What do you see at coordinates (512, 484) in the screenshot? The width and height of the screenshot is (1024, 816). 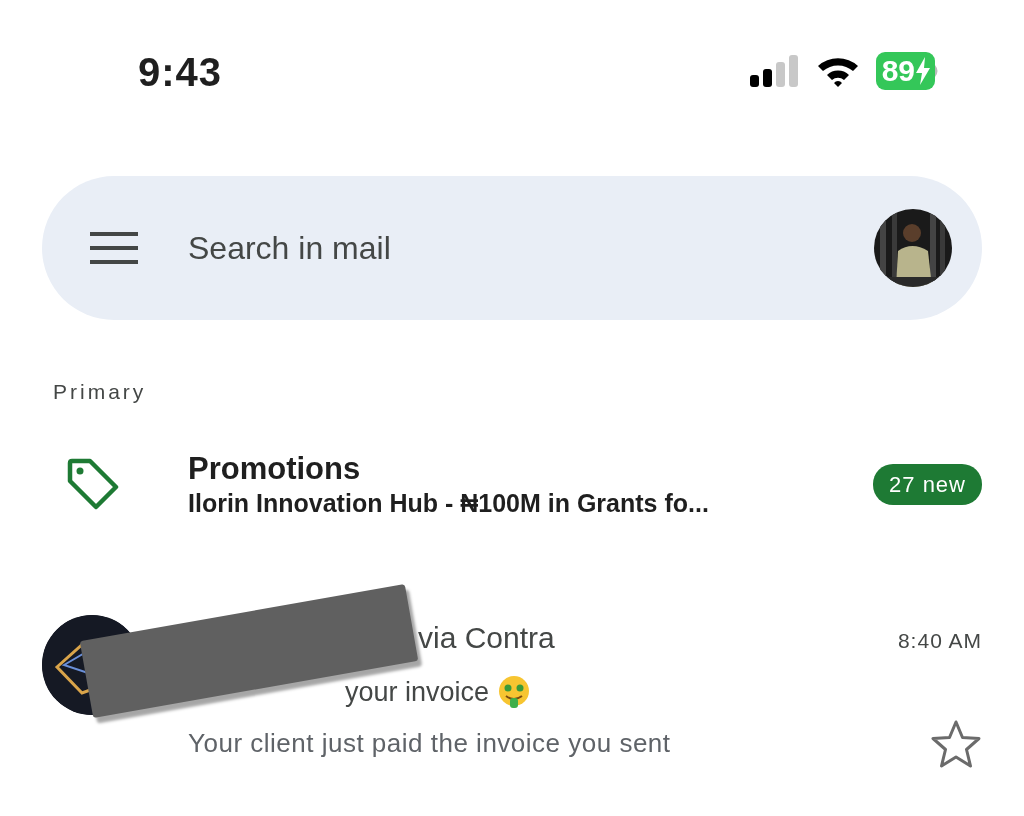 I see `promotions-row: Promotions Ilorin Innovation Hub - ₦100M in Grants fo... 27 new` at bounding box center [512, 484].